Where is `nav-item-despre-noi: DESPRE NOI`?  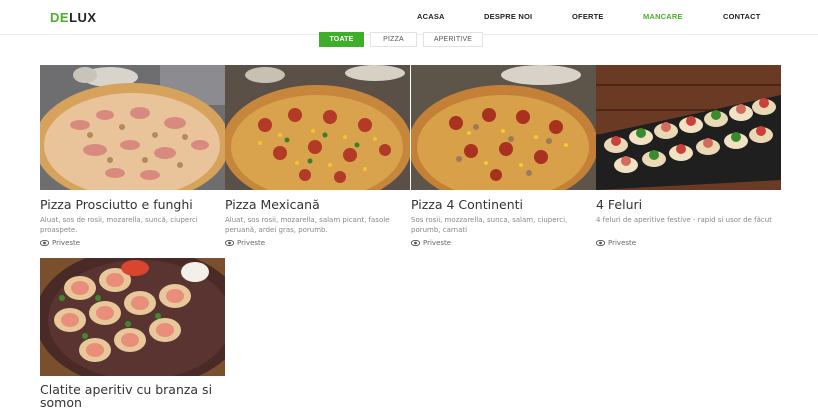
nav-item-despre-noi: DESPRE NOI is located at coordinates (508, 16).